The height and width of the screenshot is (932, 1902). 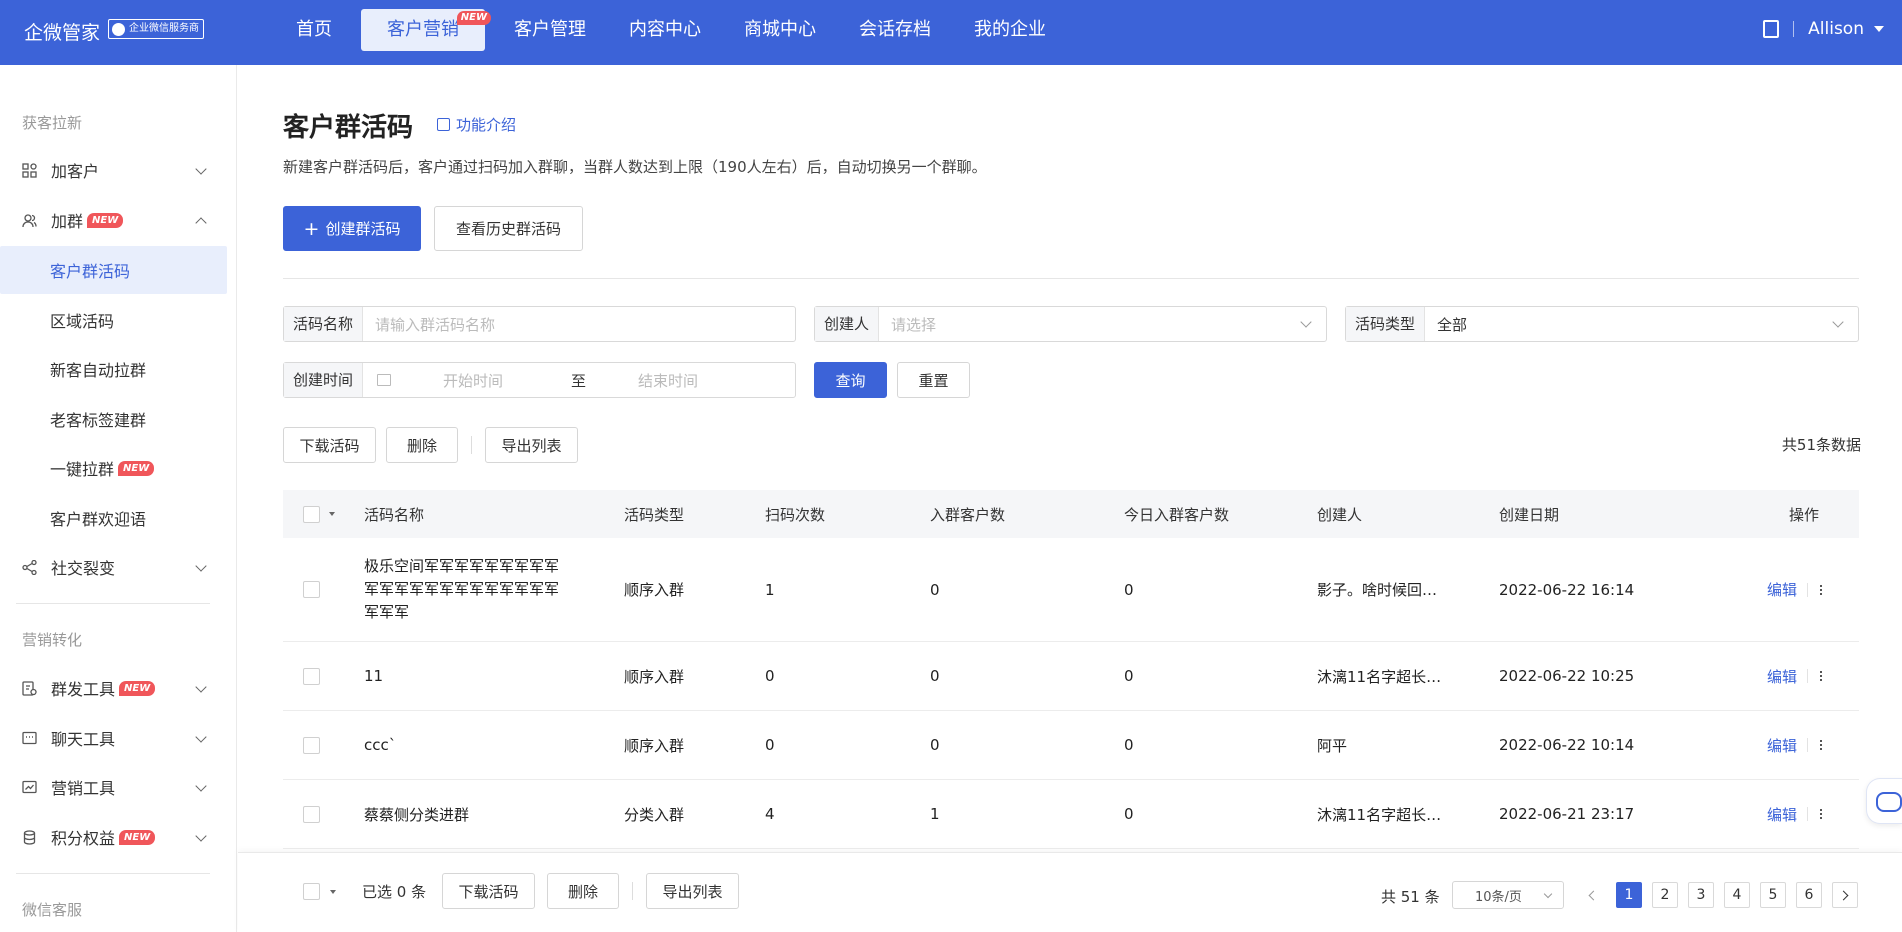 I want to click on create-time-range: 创建时间 开始时间 至 结束时间, so click(x=539, y=380).